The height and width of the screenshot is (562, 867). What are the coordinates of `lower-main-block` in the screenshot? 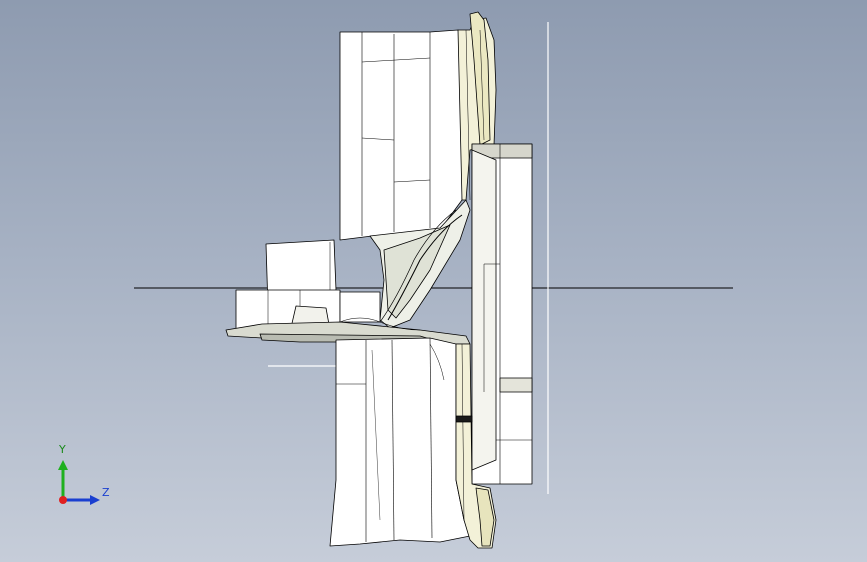 It's located at (400, 442).